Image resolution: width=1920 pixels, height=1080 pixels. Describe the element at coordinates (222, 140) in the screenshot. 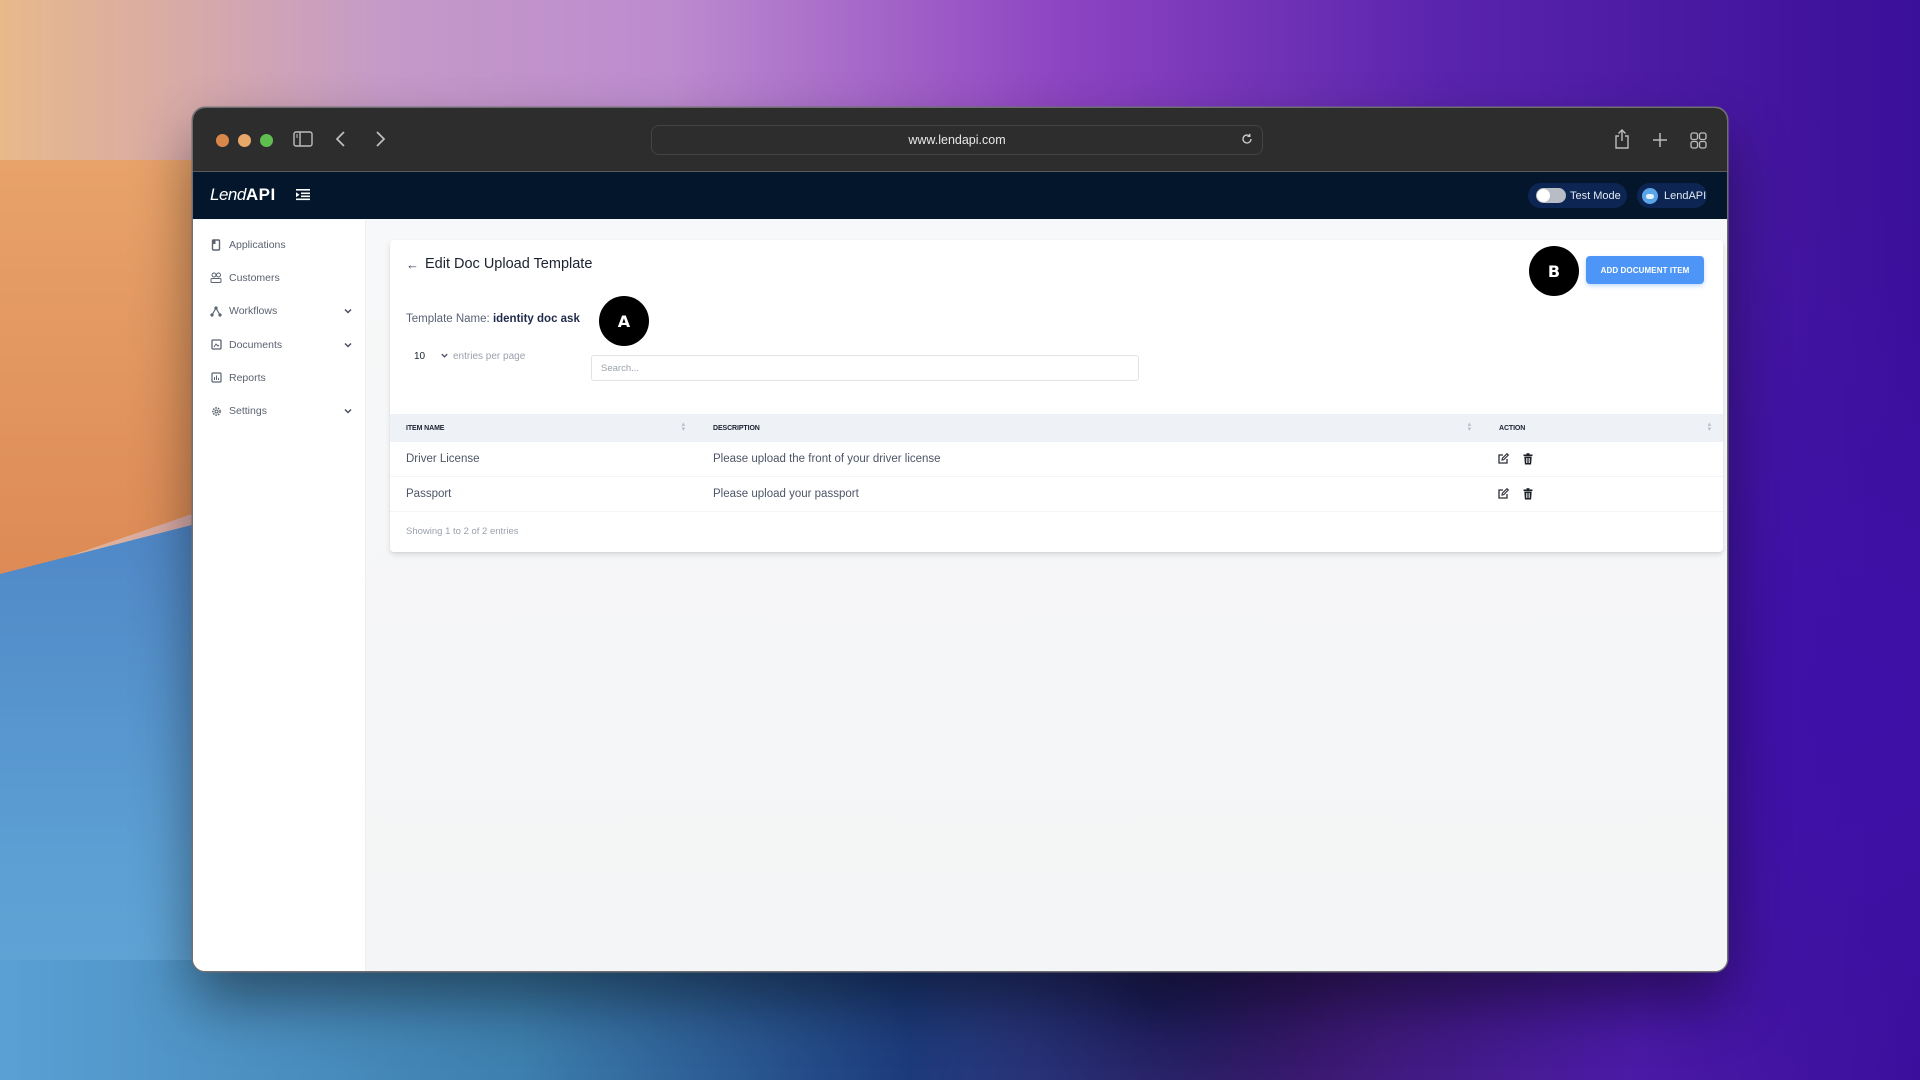

I see `close-window-button` at that location.